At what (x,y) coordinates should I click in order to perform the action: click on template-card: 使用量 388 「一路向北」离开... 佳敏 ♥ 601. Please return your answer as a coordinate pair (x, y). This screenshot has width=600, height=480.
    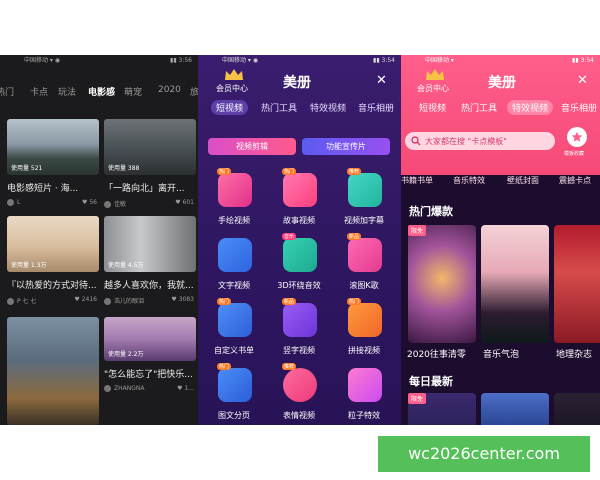
    Looking at the image, I should click on (150, 164).